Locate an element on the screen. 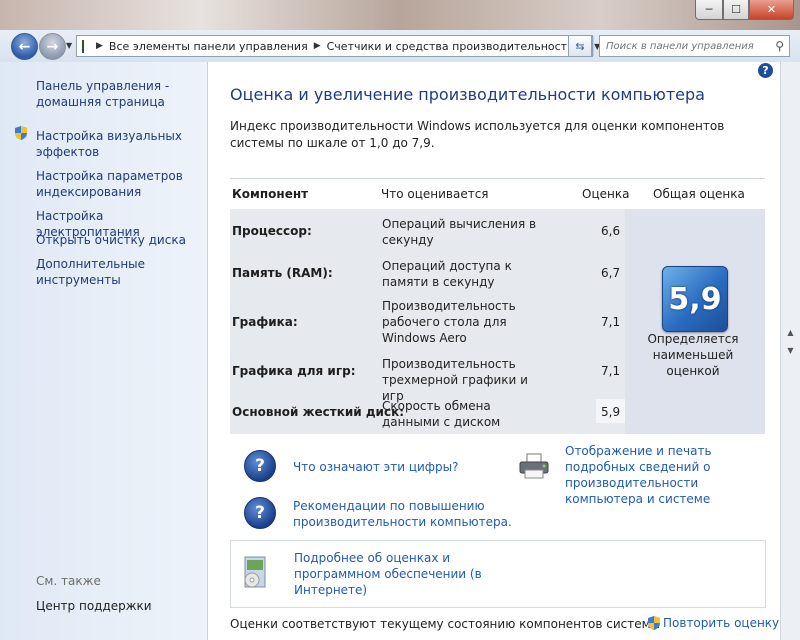  scrollbar: ▲ ▼ is located at coordinates (790, 351).